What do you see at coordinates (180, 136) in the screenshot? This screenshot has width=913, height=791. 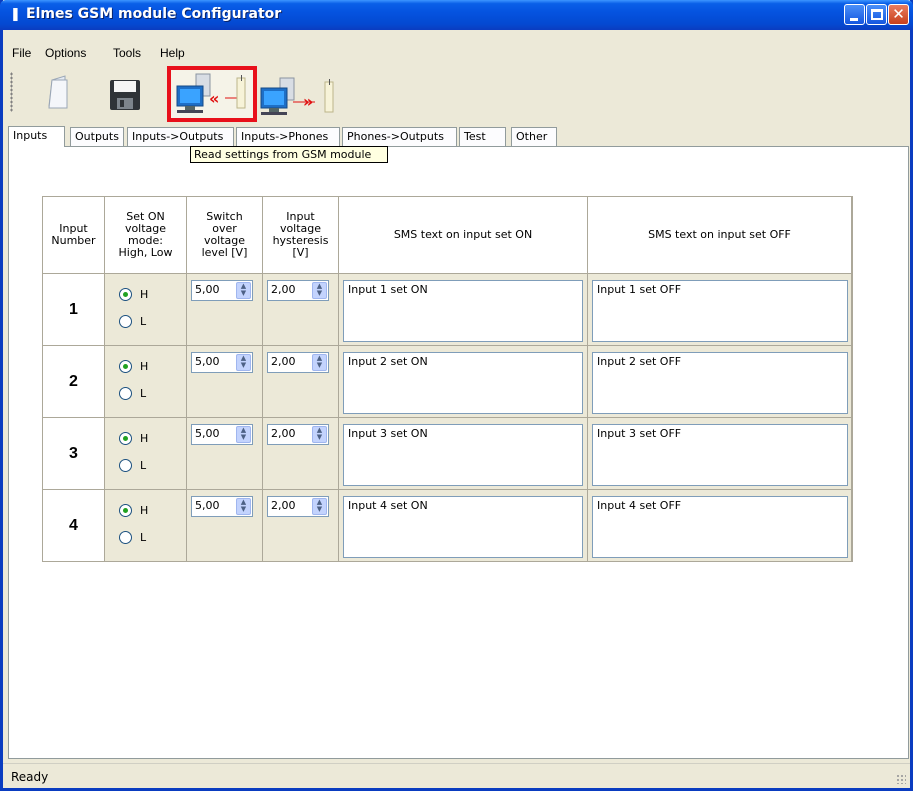 I see `tab-inputs-outputs: Inputs->Outputs` at bounding box center [180, 136].